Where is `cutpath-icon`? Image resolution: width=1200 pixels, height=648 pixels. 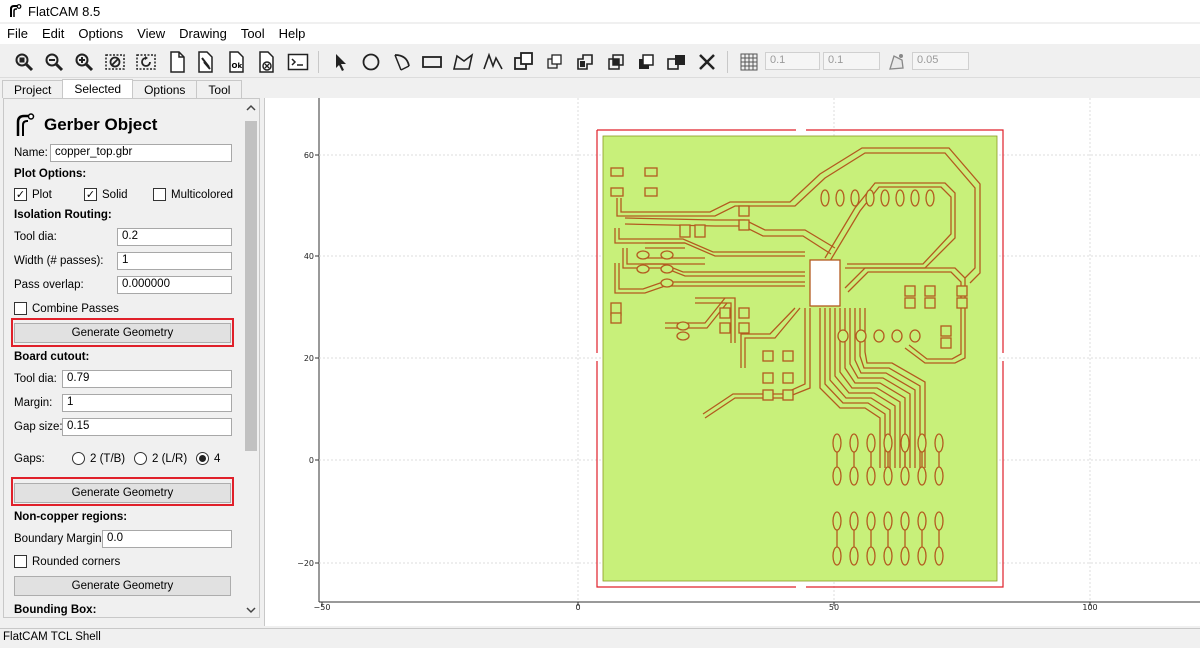 cutpath-icon is located at coordinates (677, 62).